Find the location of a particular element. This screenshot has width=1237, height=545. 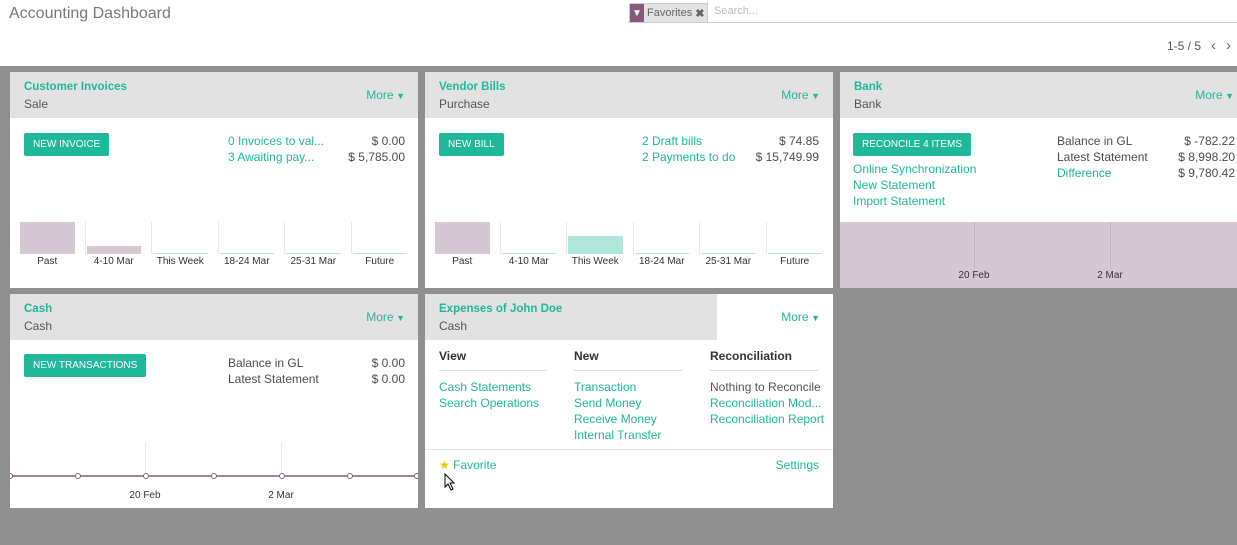

internal-transfer-link: Internal Transfer is located at coordinates (617, 435).